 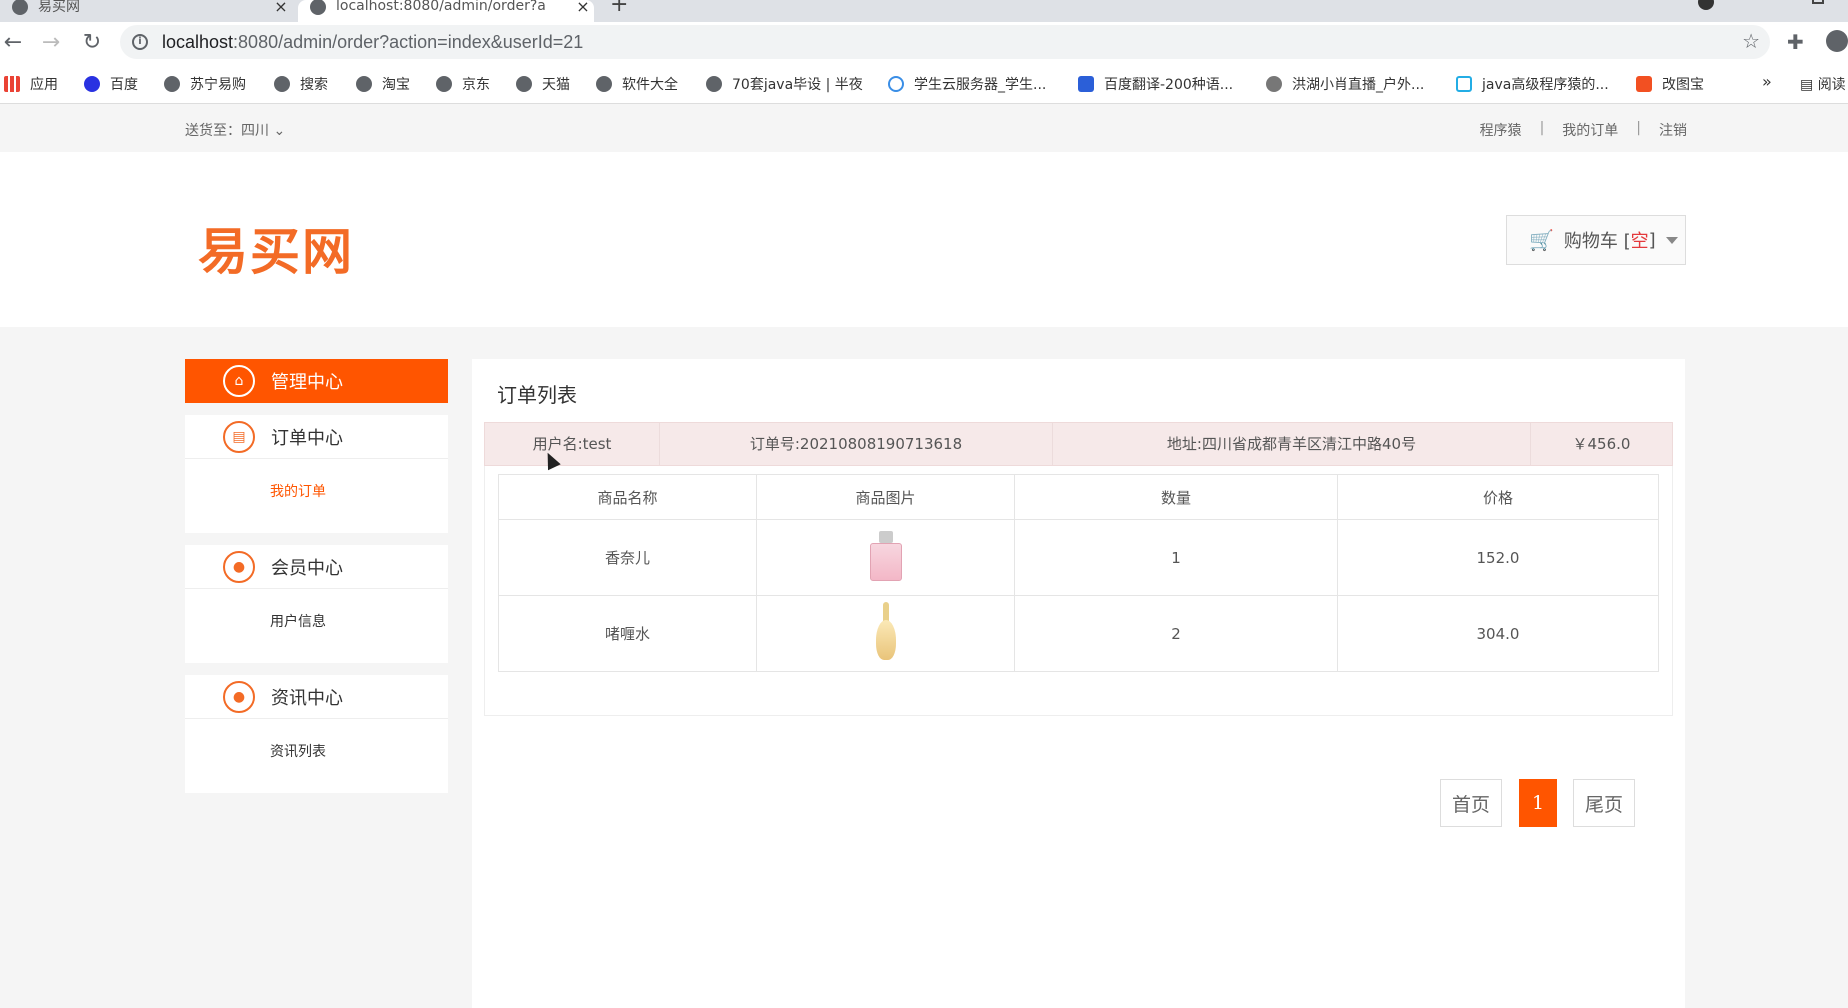 I want to click on pagination: 首页 1 尾页, so click(x=1537, y=803).